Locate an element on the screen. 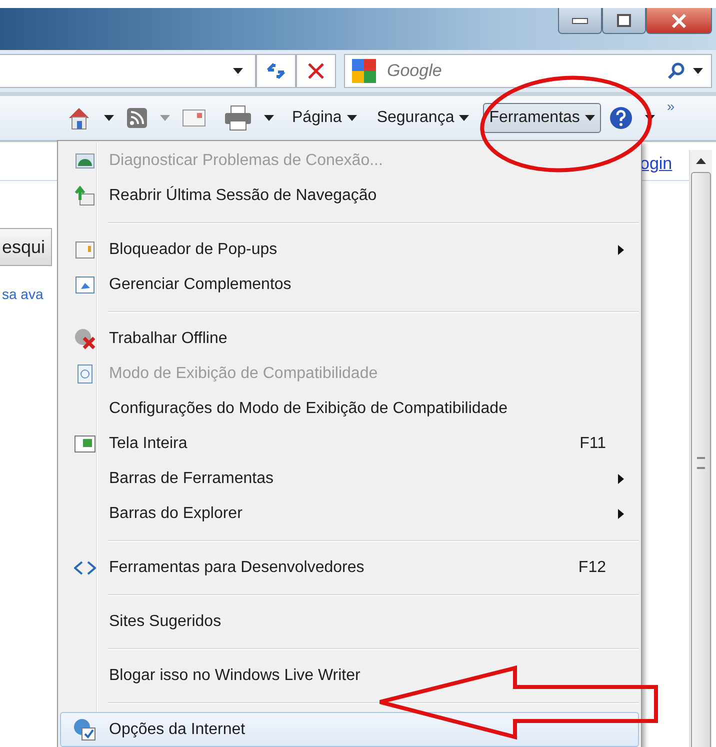 The width and height of the screenshot is (716, 747). menu-item: Opções da Internet is located at coordinates (349, 729).